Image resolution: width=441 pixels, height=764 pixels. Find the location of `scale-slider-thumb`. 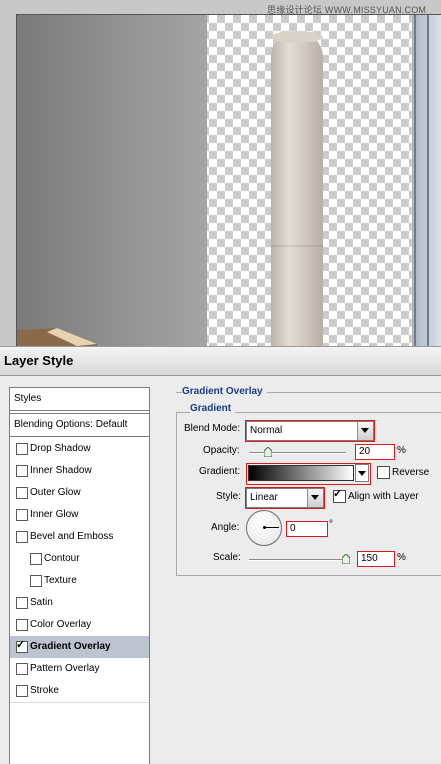

scale-slider-thumb is located at coordinates (346, 559).